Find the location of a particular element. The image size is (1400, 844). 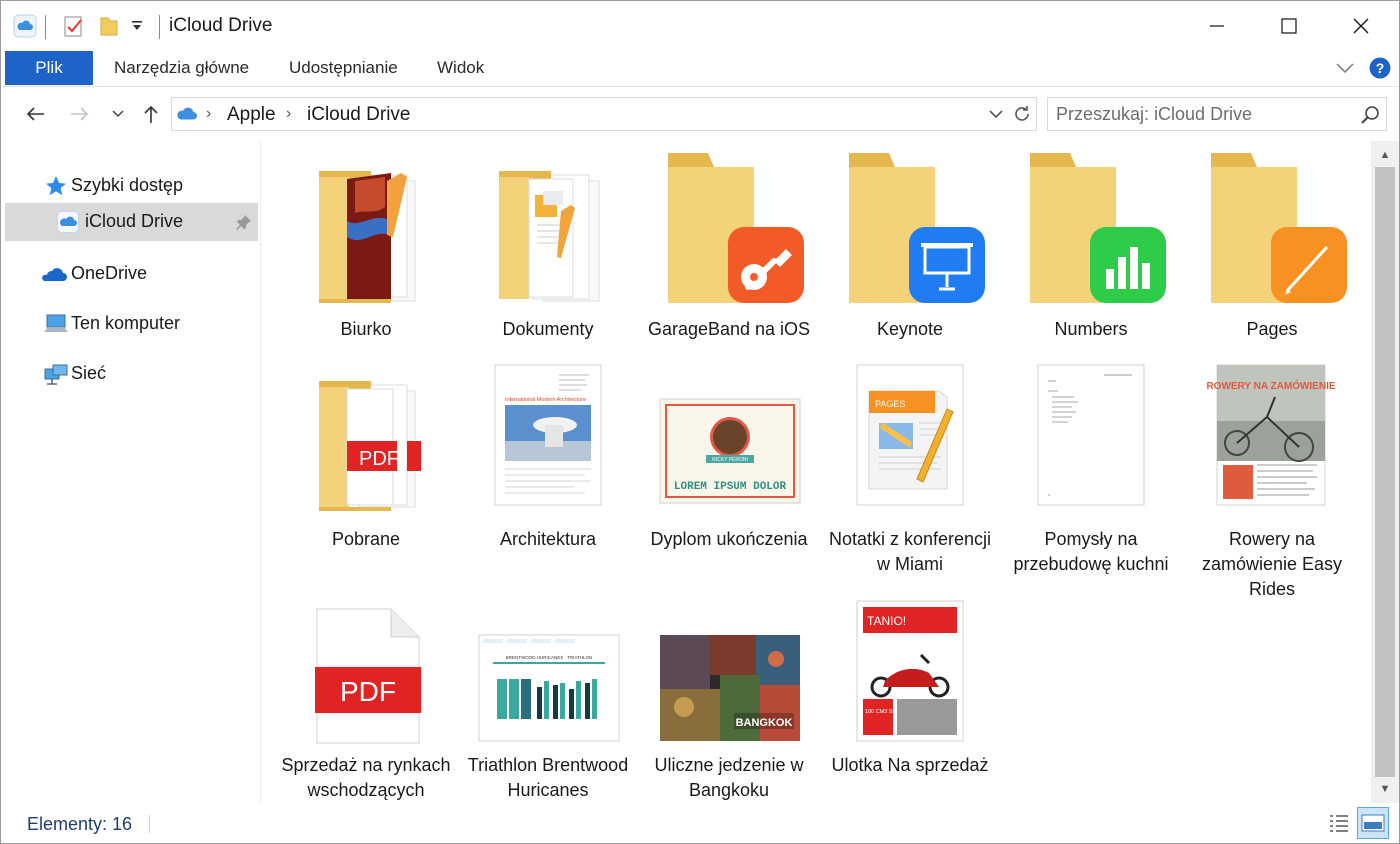

sidebar-item-quick-access: Szybki dostęp is located at coordinates (131, 186).